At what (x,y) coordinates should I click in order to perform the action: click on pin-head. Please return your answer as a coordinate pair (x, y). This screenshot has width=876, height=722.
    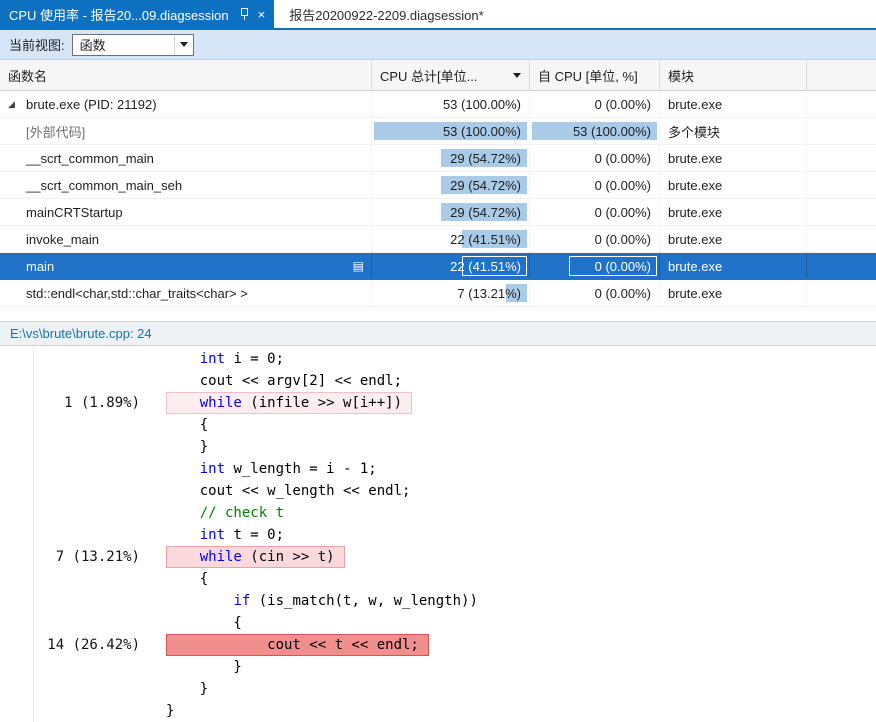
    Looking at the image, I should click on (244, 12).